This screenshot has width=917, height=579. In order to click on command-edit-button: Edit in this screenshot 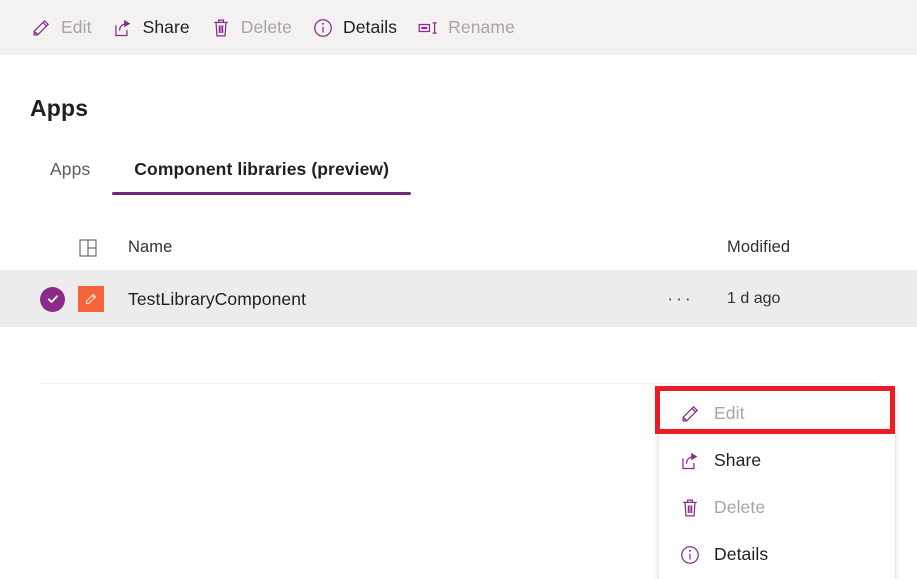, I will do `click(63, 28)`.